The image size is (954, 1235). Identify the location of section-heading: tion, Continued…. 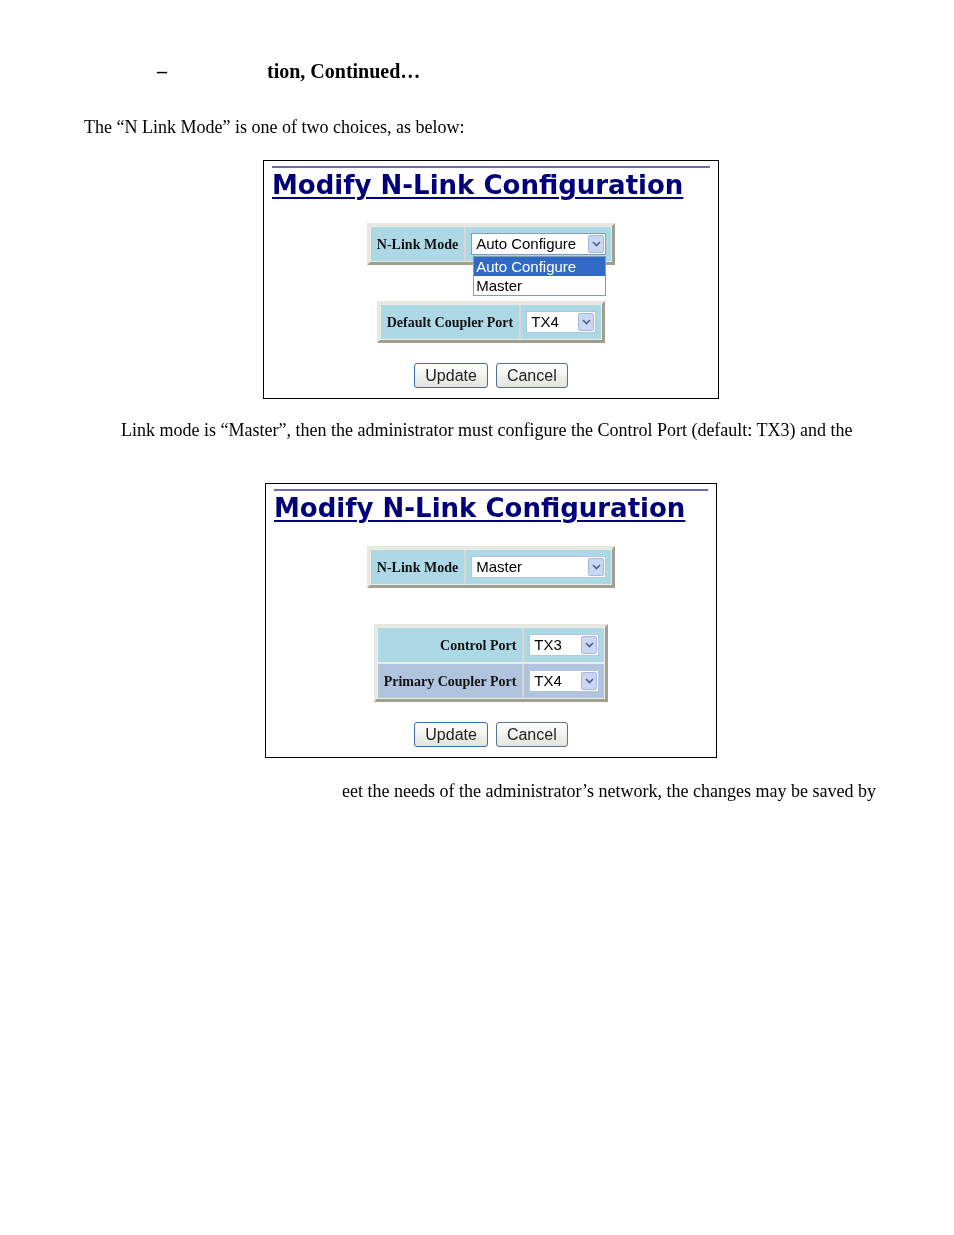
(344, 71).